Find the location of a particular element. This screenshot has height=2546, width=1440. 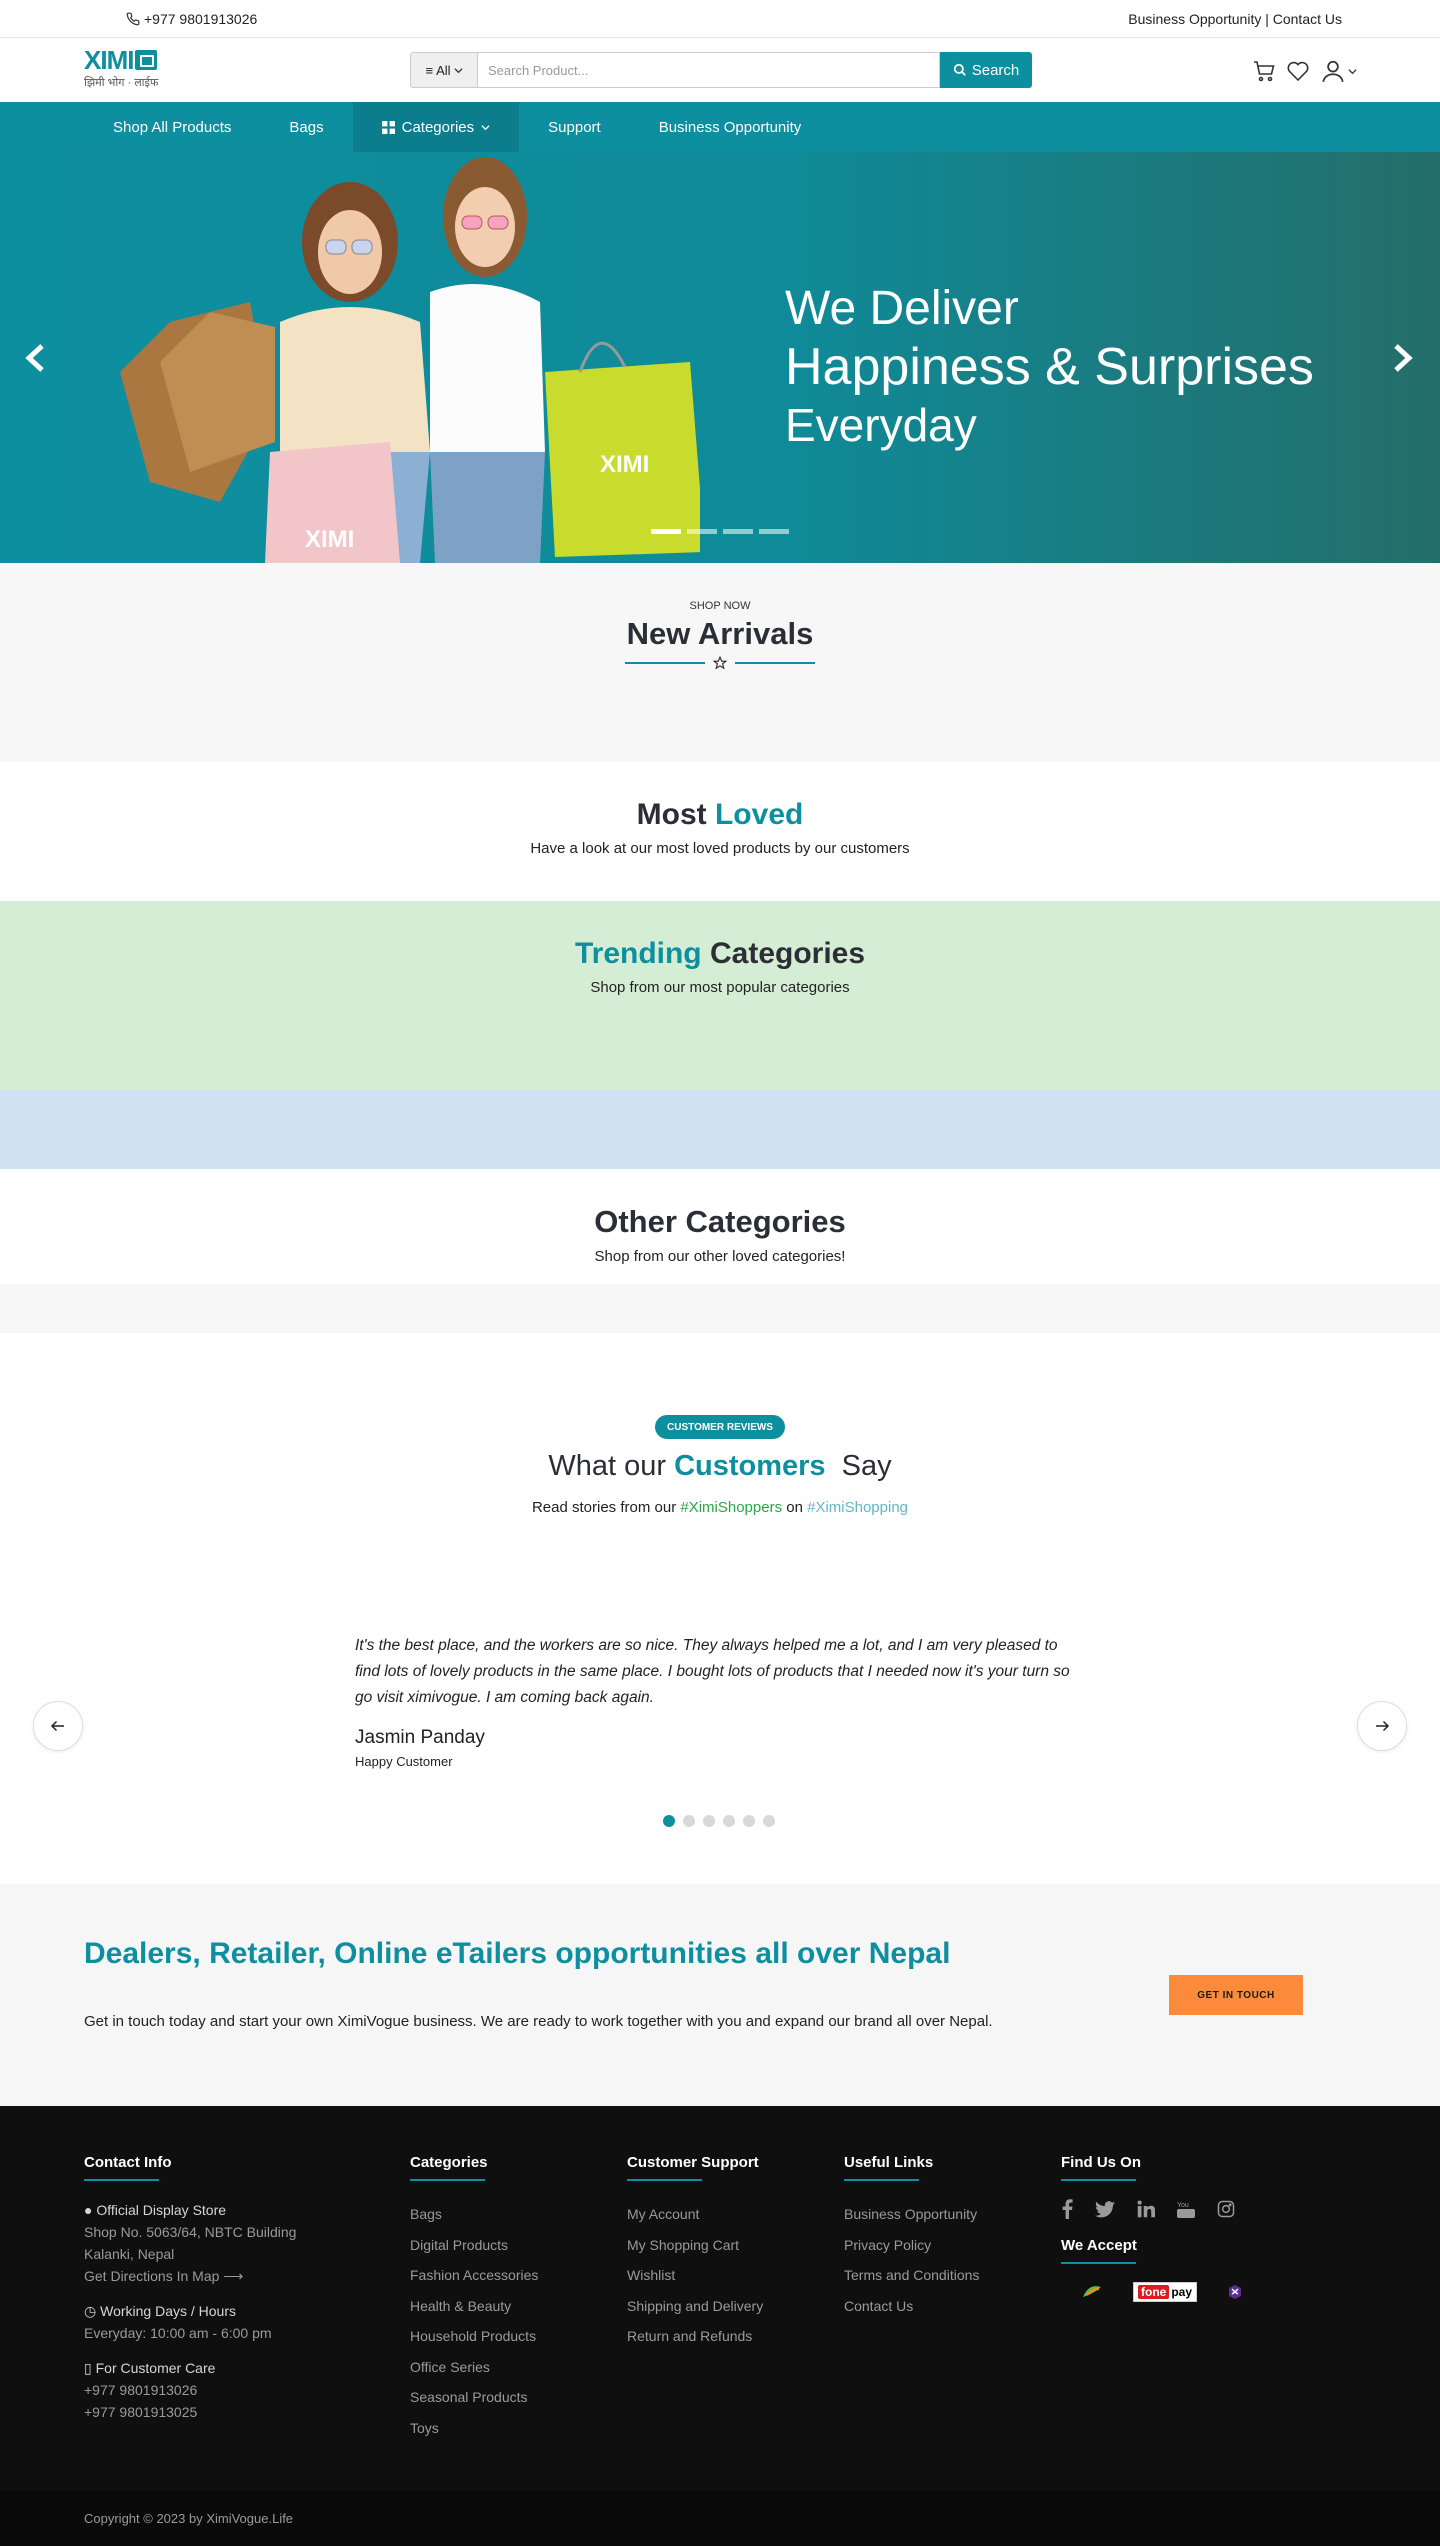

nav-categories: Categories is located at coordinates (436, 127).